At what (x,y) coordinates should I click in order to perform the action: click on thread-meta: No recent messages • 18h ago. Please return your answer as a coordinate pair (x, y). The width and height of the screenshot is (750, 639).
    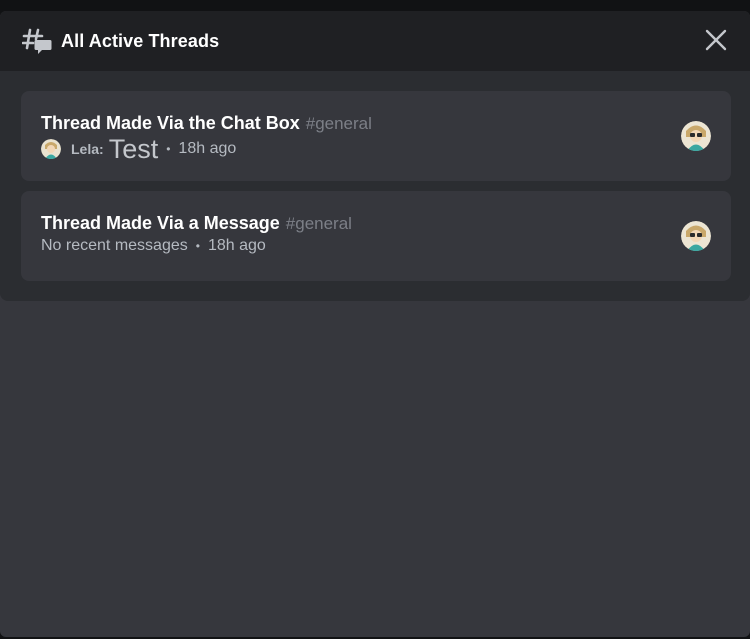
    Looking at the image, I should click on (153, 246).